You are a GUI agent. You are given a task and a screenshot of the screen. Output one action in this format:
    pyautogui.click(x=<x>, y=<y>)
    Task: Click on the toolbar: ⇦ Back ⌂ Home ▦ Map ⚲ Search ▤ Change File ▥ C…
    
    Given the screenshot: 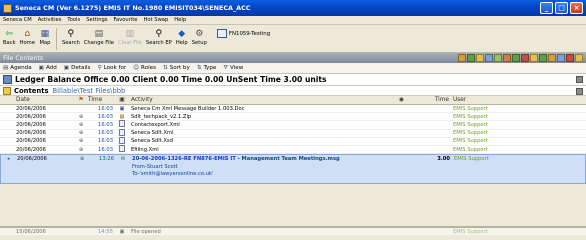 What is the action you would take?
    pyautogui.click(x=293, y=39)
    